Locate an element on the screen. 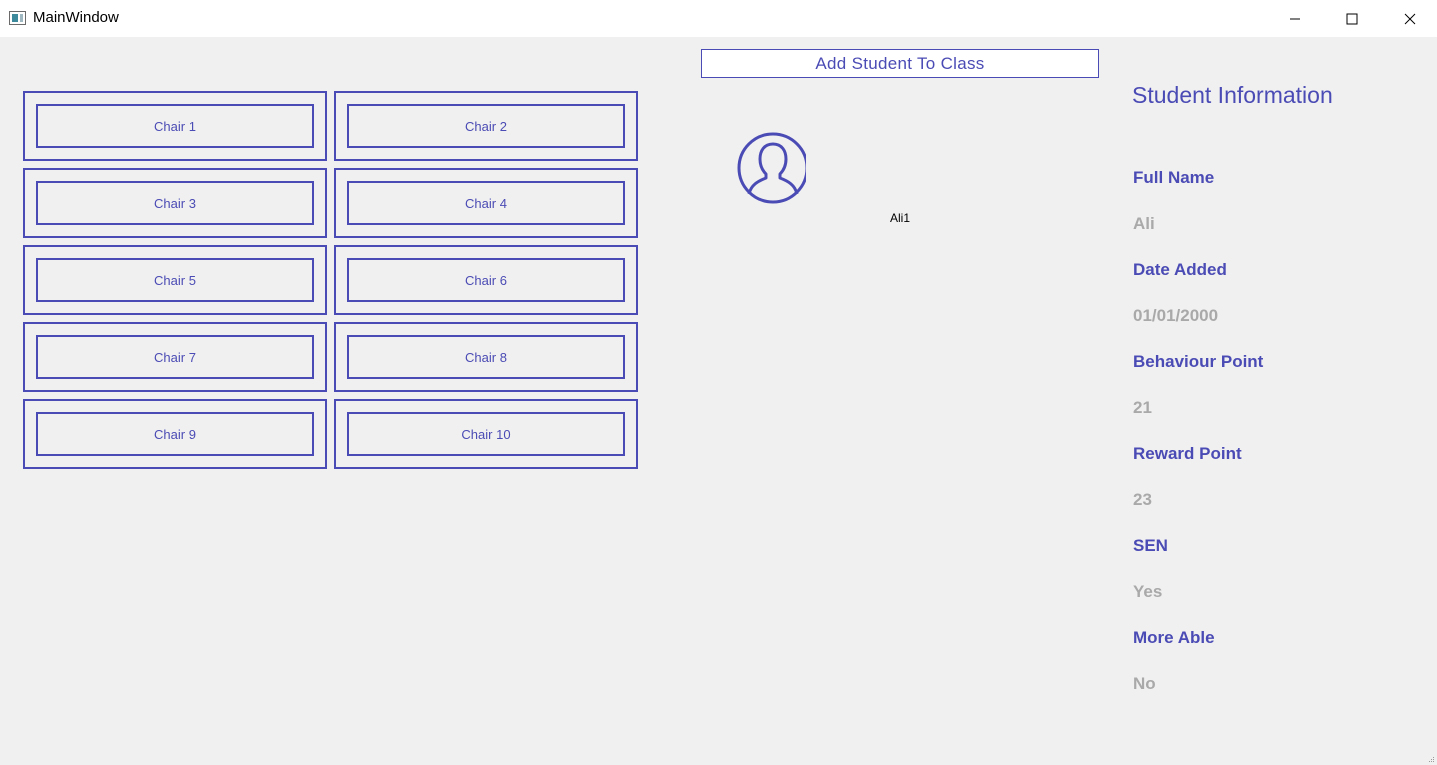 Image resolution: width=1437 pixels, height=765 pixels. chair-slot-5: Chair 5 is located at coordinates (175, 280).